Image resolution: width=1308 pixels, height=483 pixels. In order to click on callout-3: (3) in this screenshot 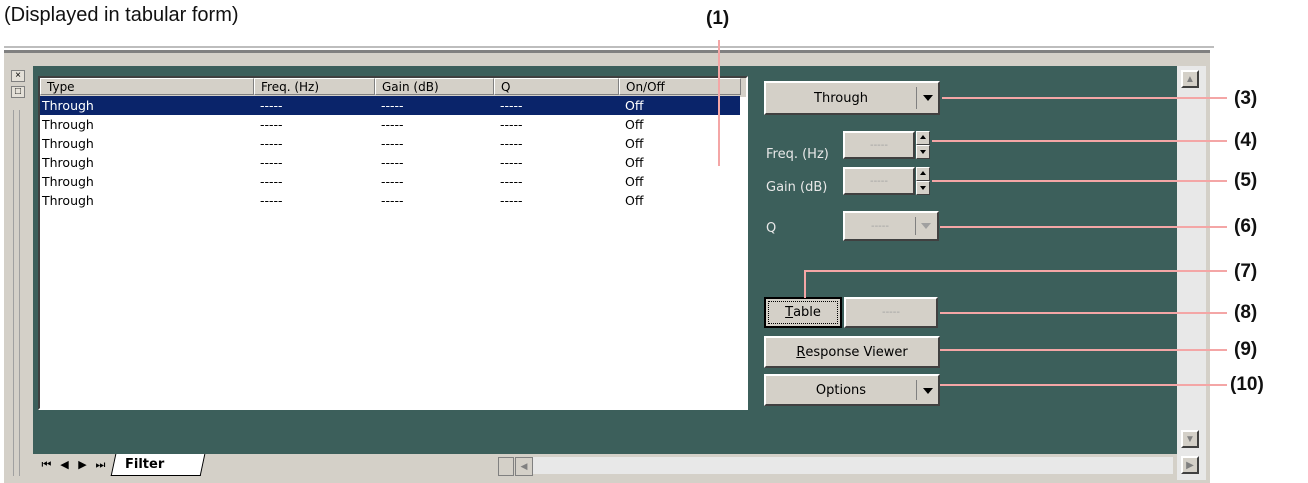, I will do `click(1246, 98)`.